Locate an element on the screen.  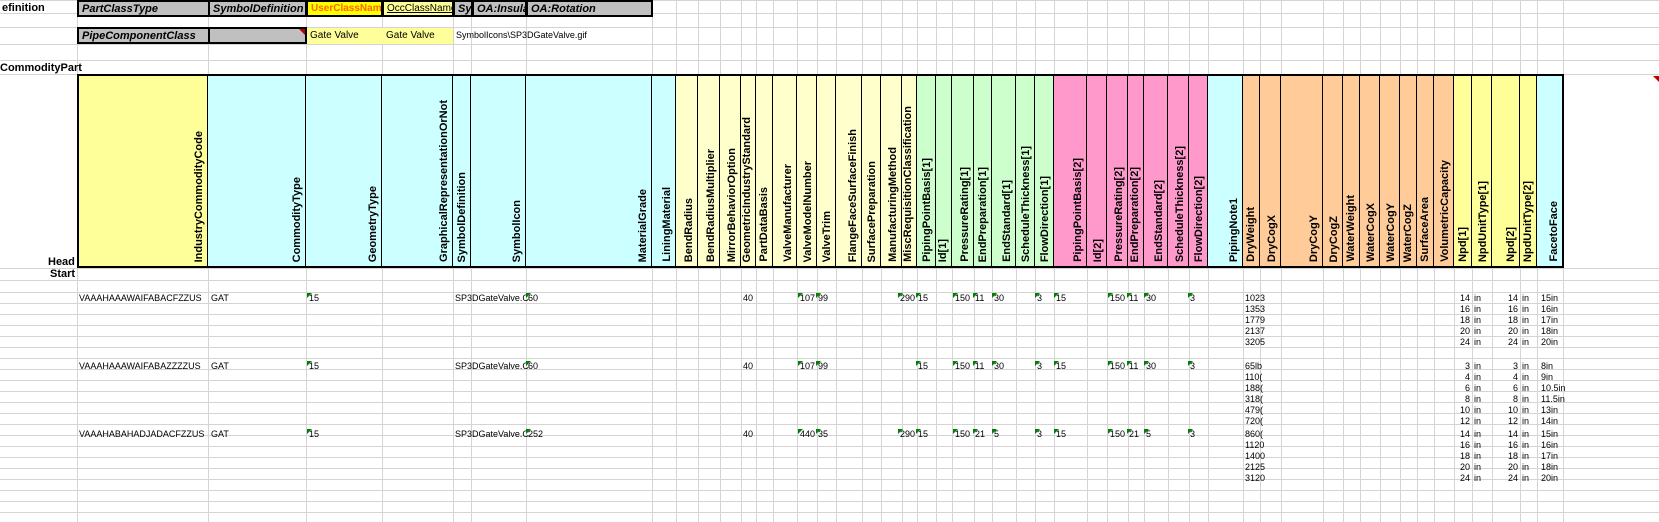
cell-value: 3205 is located at coordinates (1255, 342).